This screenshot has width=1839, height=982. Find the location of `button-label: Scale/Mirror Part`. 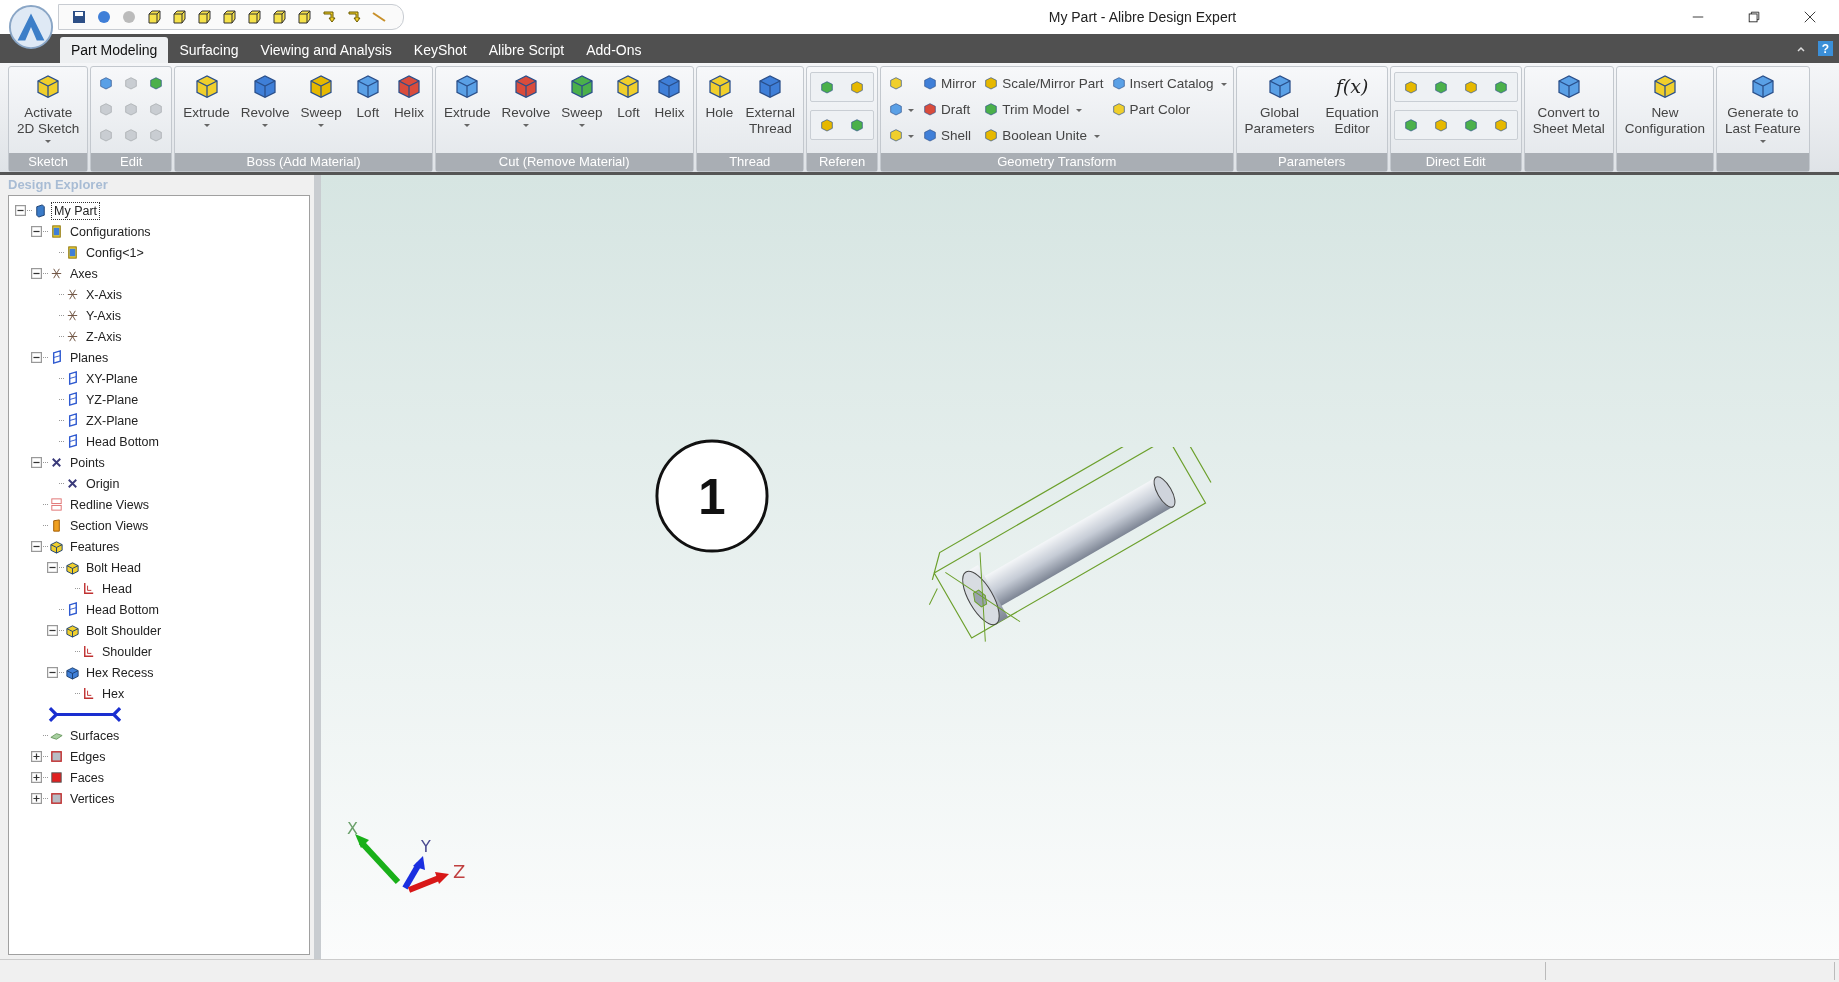

button-label: Scale/Mirror Part is located at coordinates (1053, 83).